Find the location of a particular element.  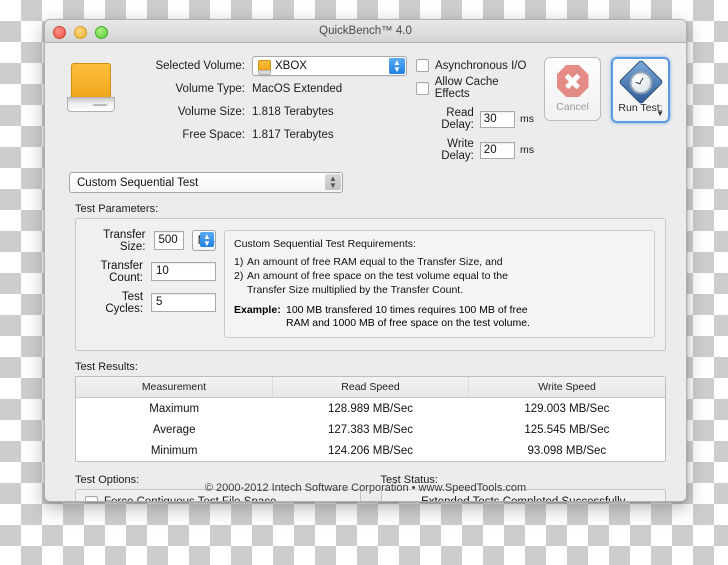

close-button is located at coordinates (59, 32).